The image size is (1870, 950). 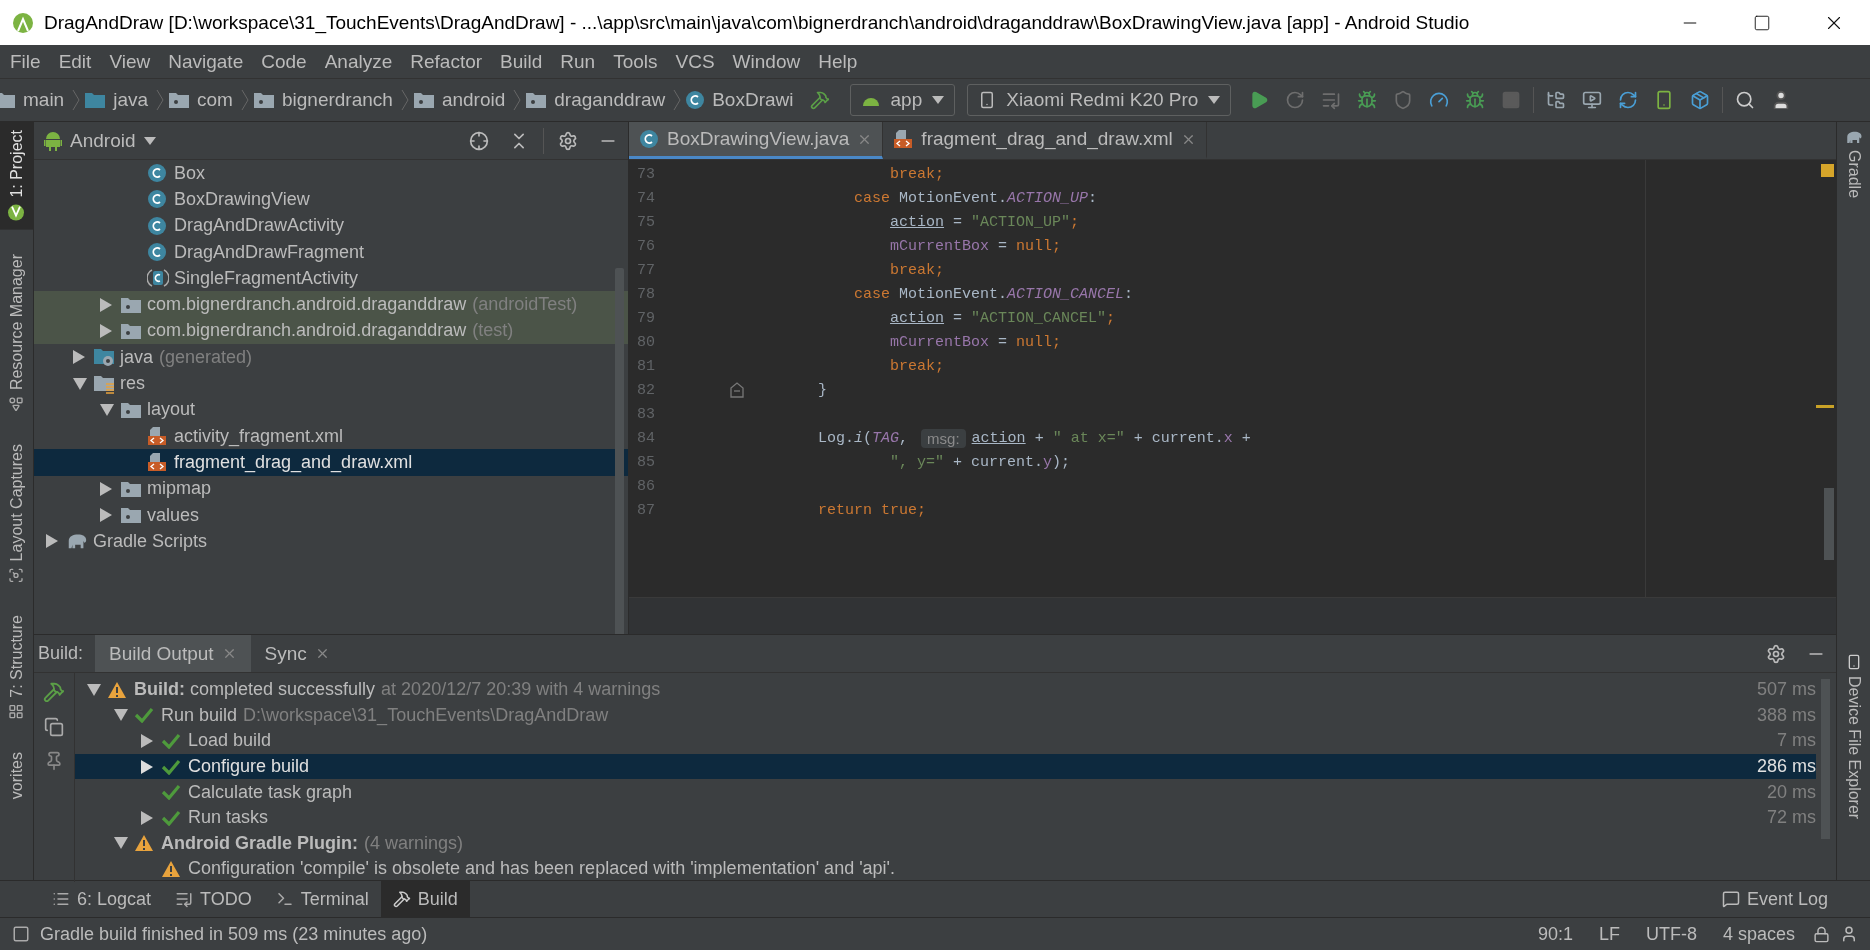 I want to click on breadcrumb: BoxDrawi, so click(x=741, y=100).